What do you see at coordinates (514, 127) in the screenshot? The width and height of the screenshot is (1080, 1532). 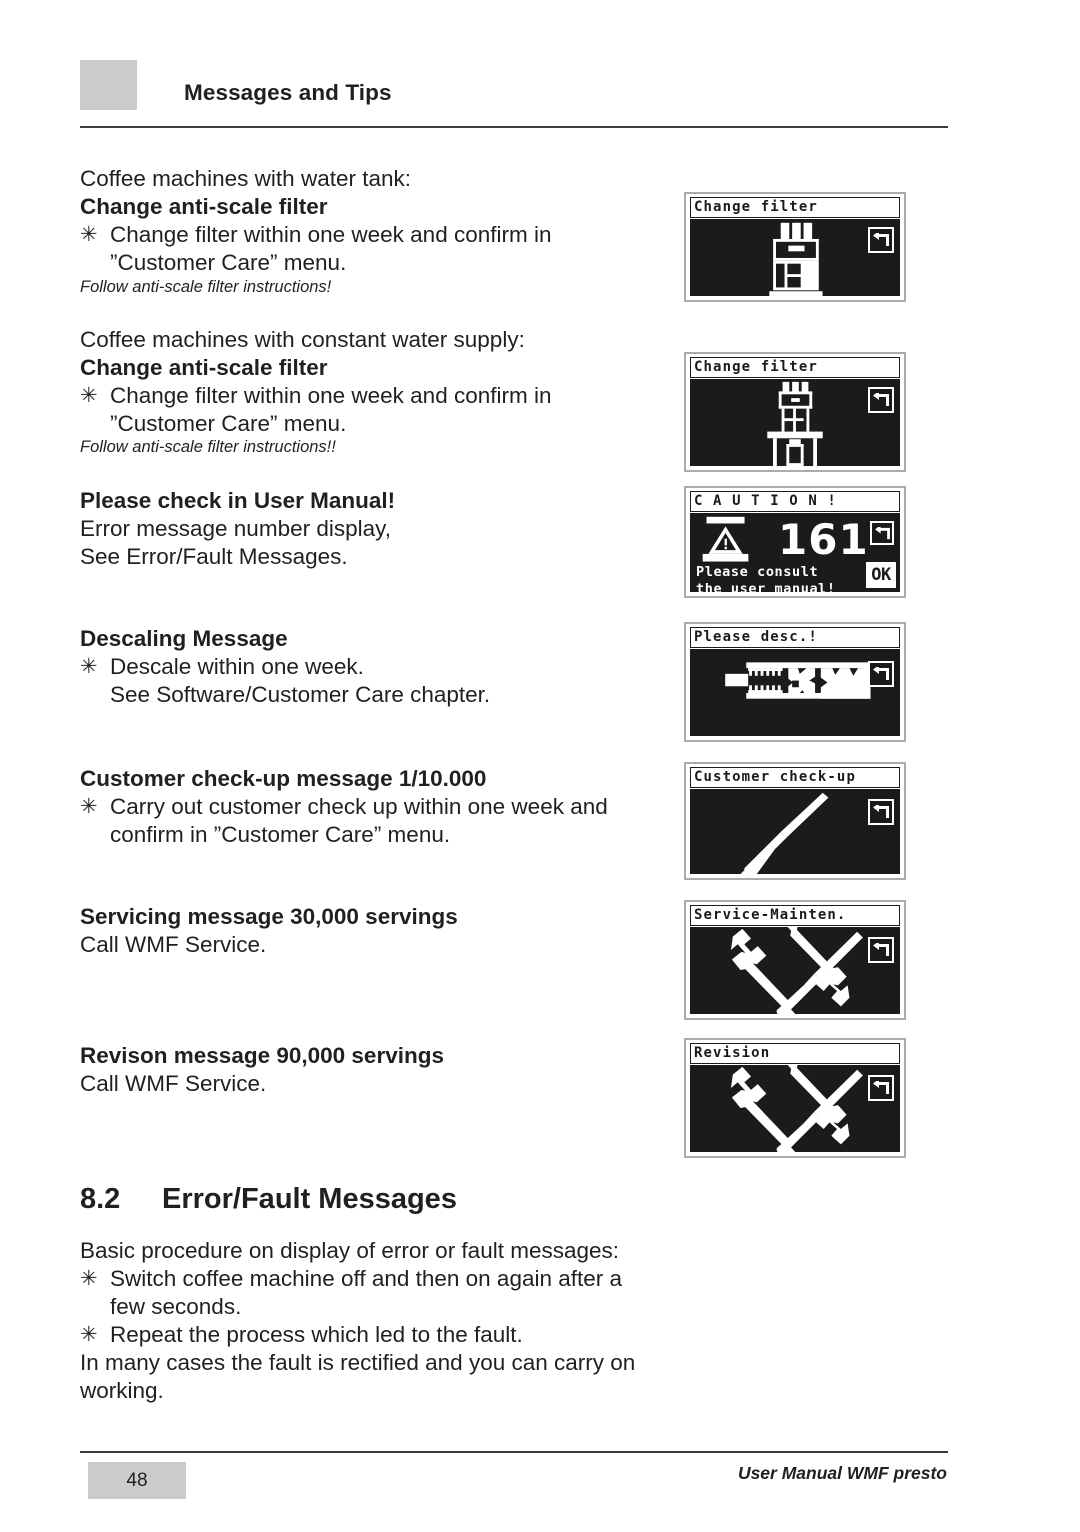 I see `header-divider` at bounding box center [514, 127].